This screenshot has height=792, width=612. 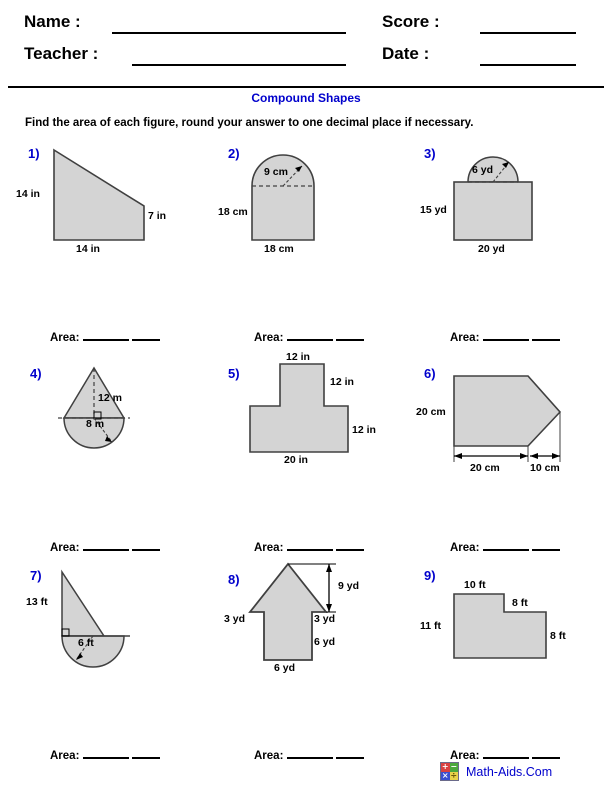 I want to click on answer-blank-7: Area:, so click(x=105, y=754).